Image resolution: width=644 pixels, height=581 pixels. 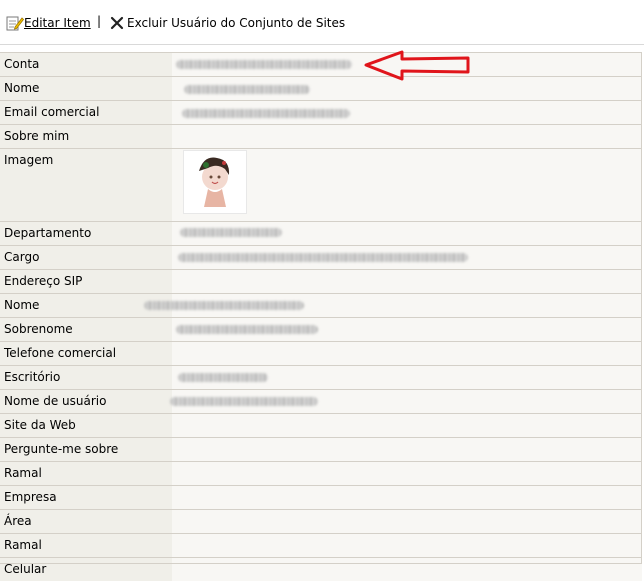 I want to click on field-row-celular: Celular, so click(x=321, y=569).